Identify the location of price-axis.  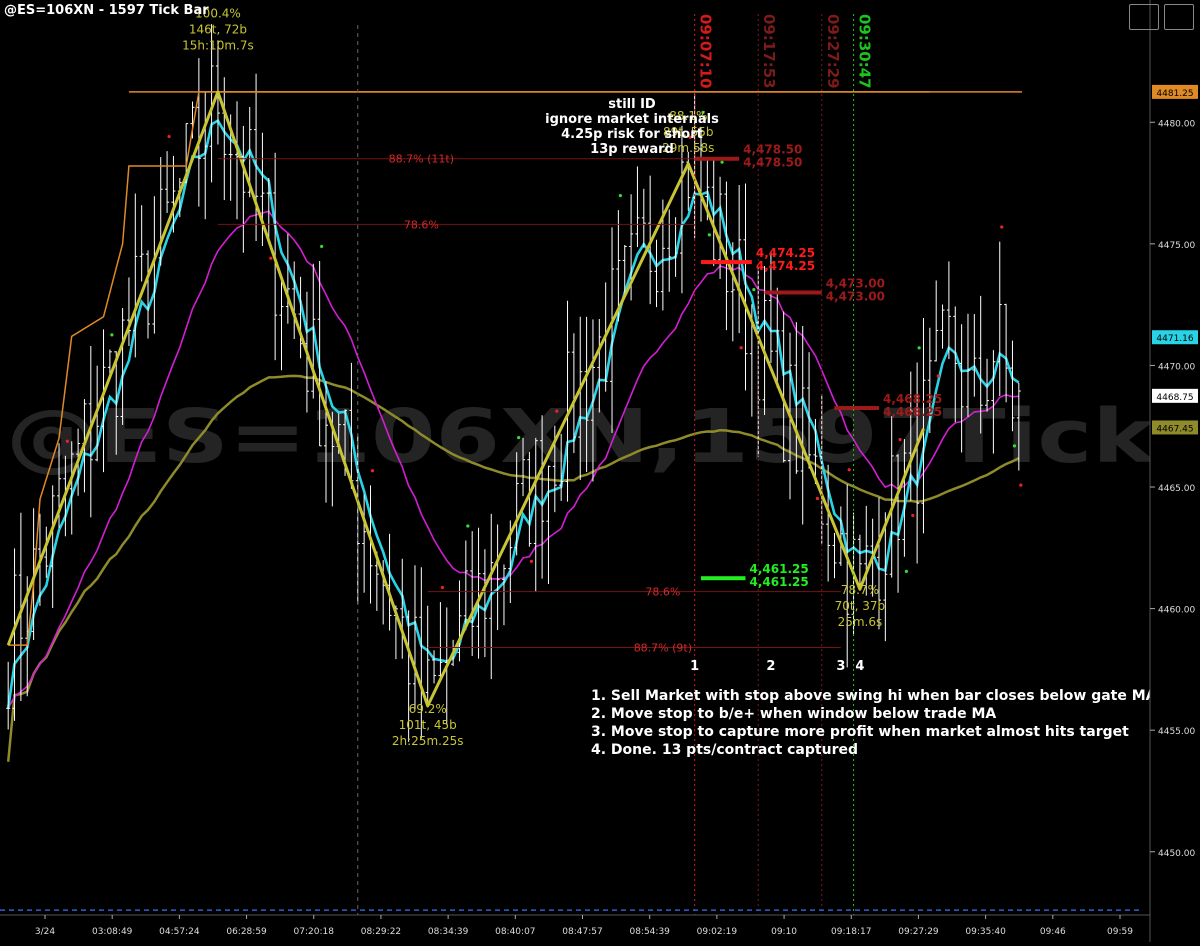
(1175, 471).